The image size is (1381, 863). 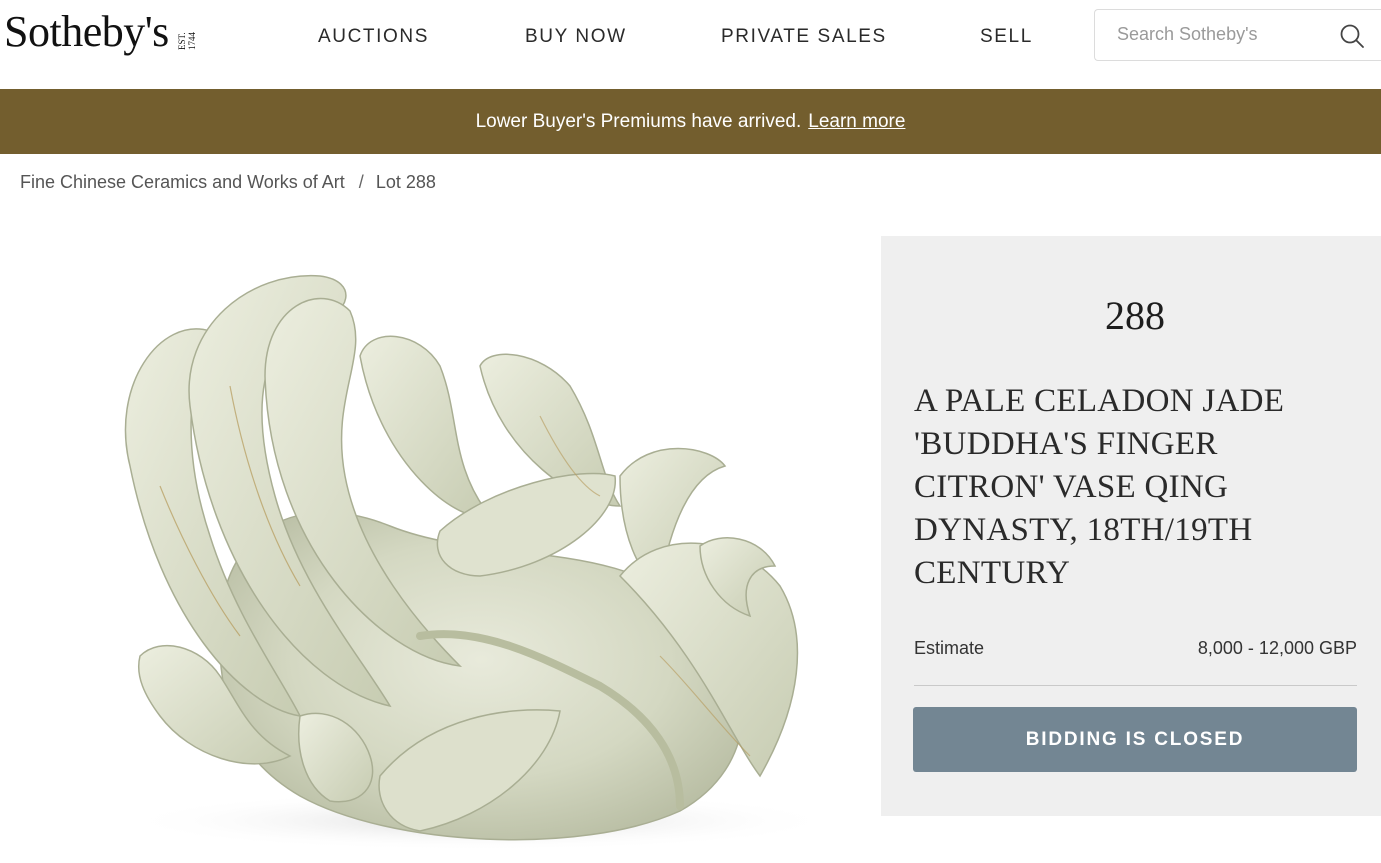 I want to click on estimate-row: Estimate 8,000 - 12,000 GBP, so click(x=1135, y=648).